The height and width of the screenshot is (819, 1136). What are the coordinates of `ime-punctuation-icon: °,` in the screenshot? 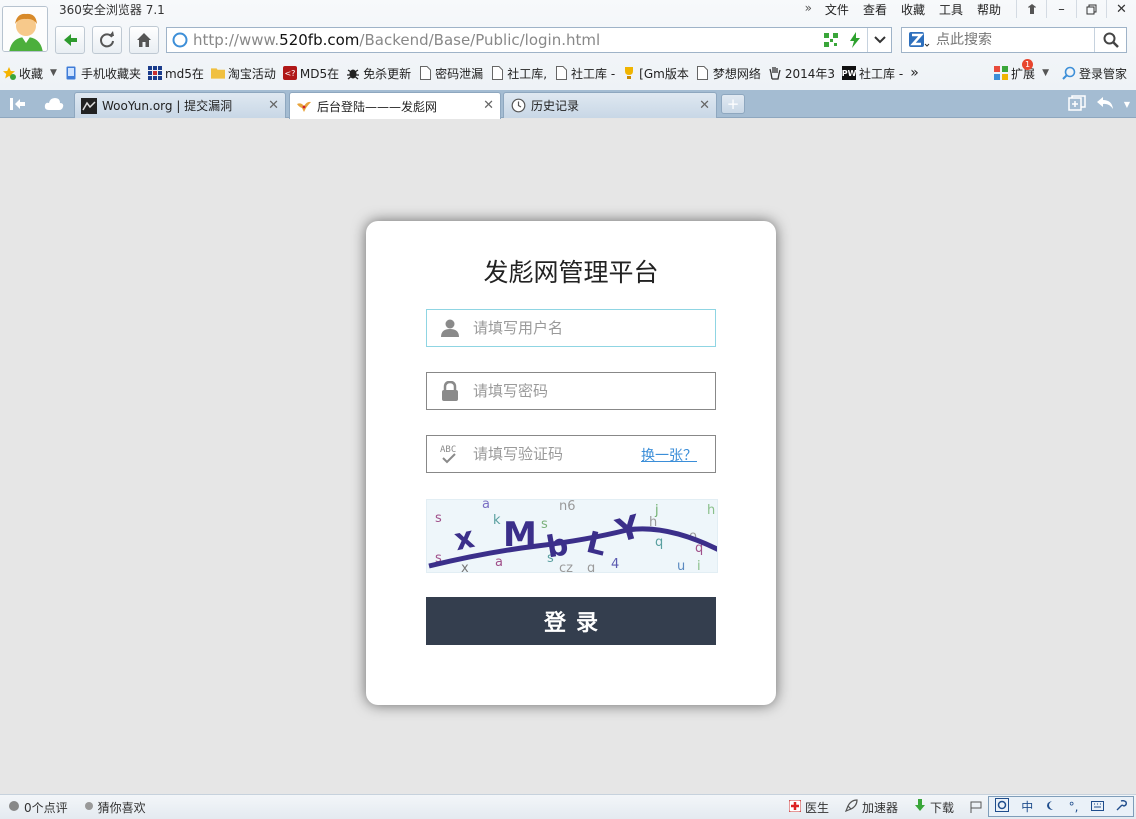 It's located at (1074, 807).